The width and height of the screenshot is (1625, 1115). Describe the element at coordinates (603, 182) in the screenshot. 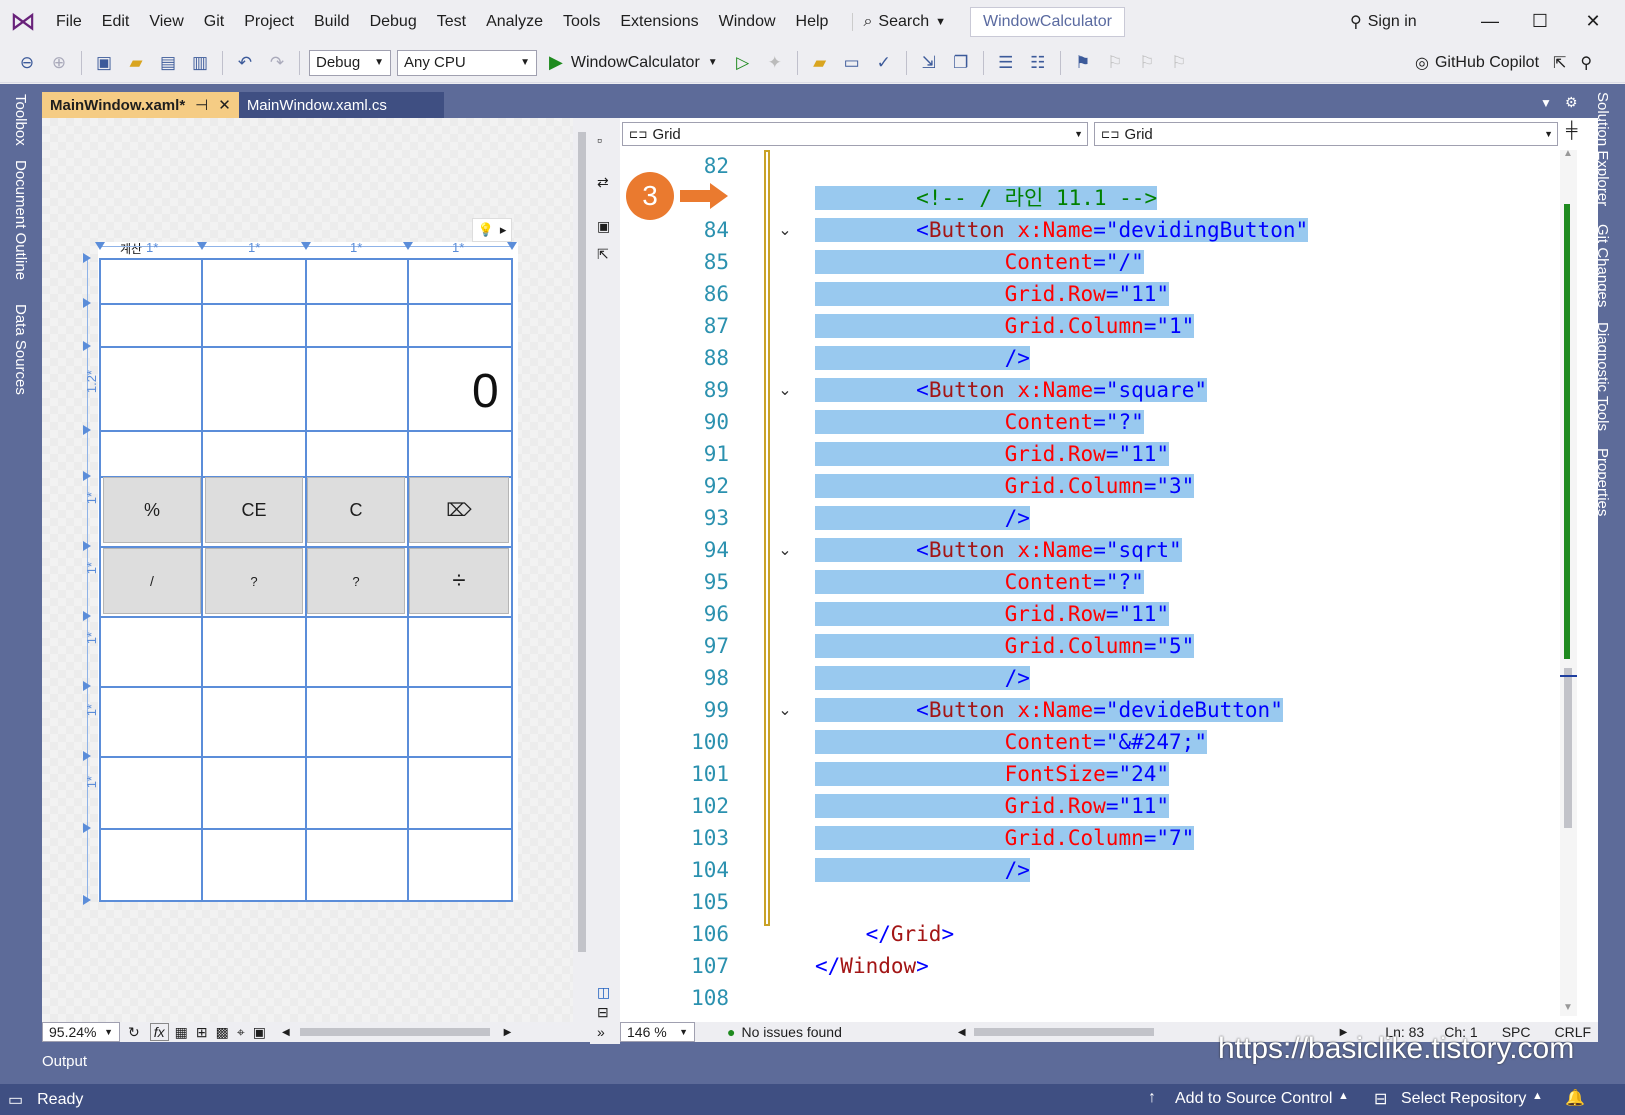

I see `swap-icon: ⇄` at that location.